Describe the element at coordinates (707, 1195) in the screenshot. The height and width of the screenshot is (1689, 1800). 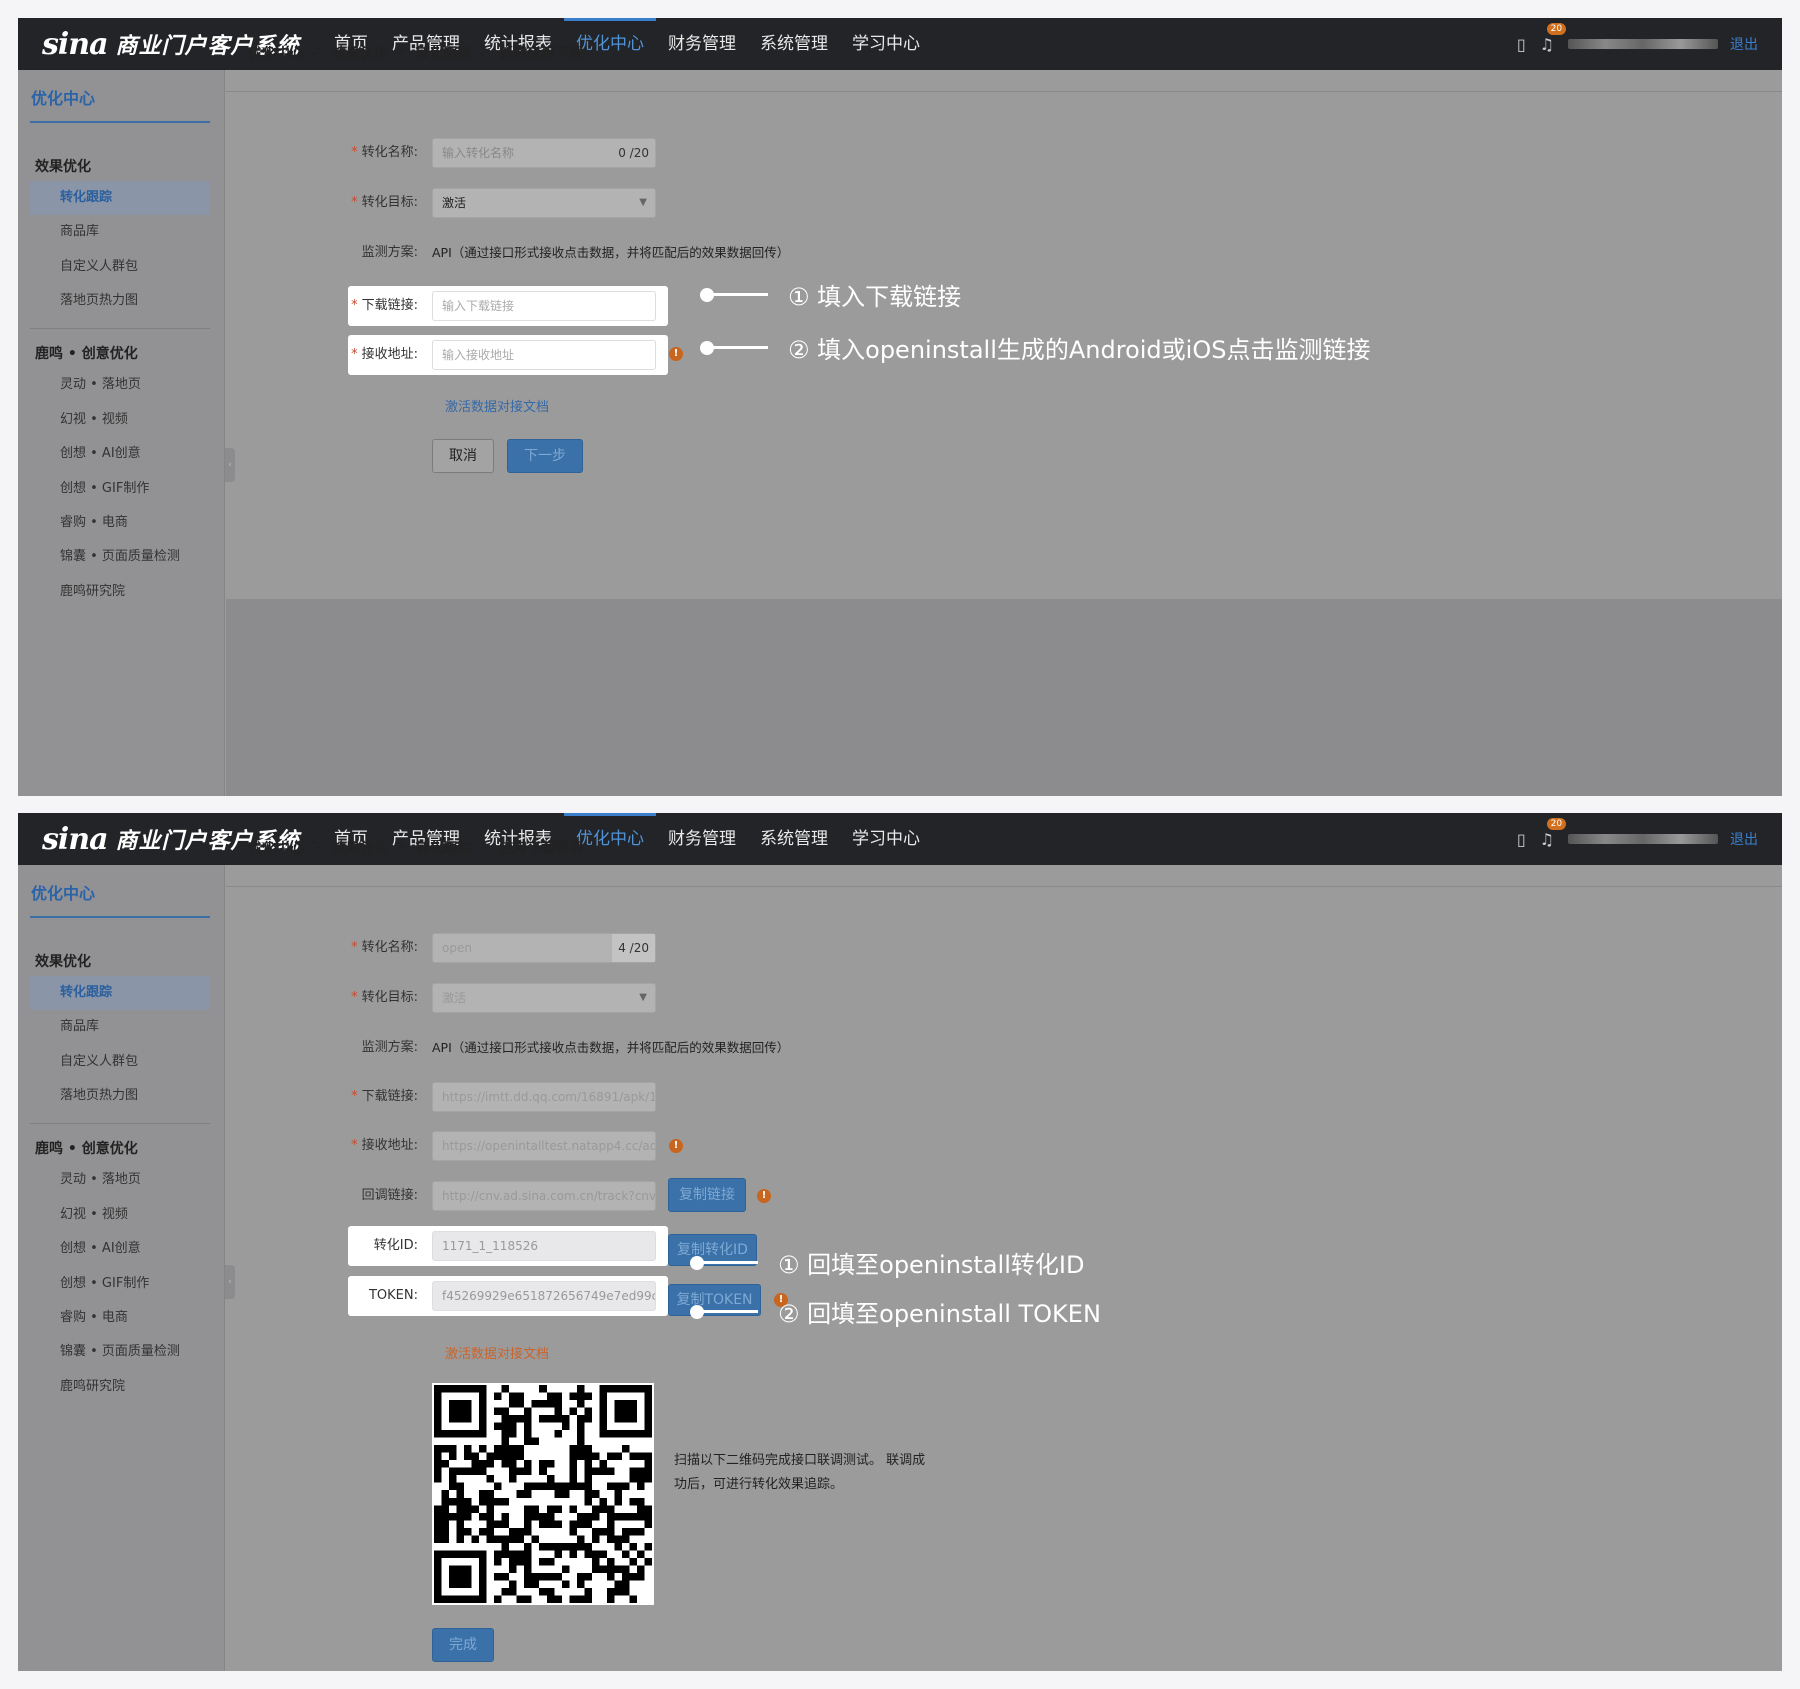
I see `copy-link-button: 复制链接` at that location.